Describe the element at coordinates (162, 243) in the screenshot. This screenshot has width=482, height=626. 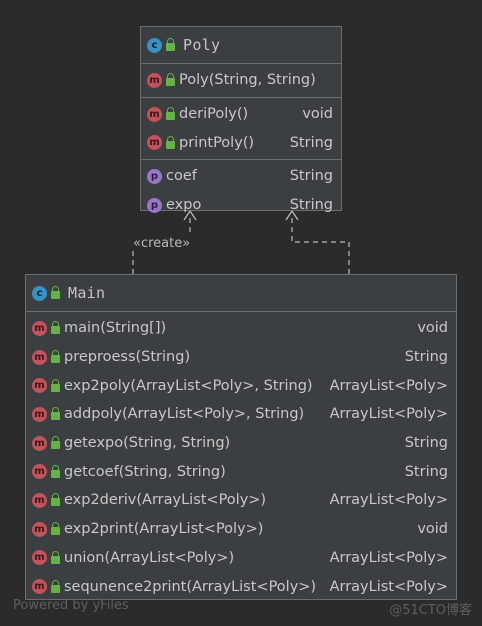
I see `create-label: «create»` at that location.